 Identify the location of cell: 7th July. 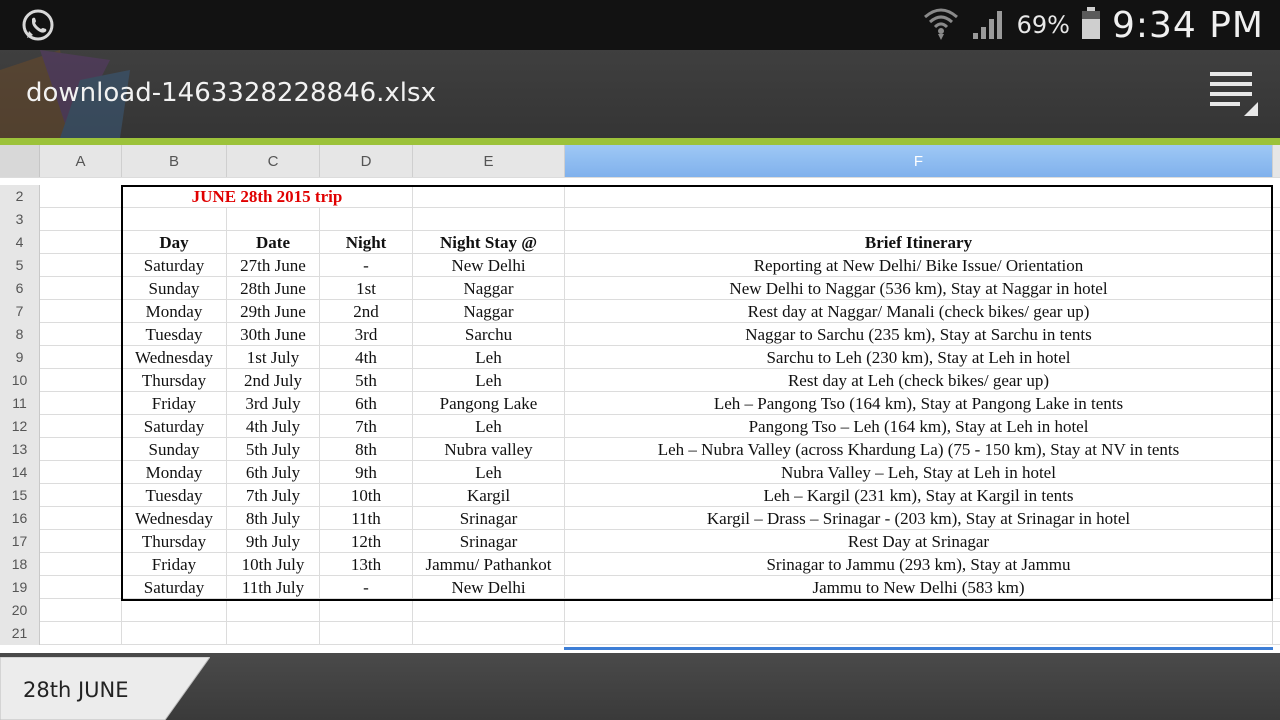
(273, 495).